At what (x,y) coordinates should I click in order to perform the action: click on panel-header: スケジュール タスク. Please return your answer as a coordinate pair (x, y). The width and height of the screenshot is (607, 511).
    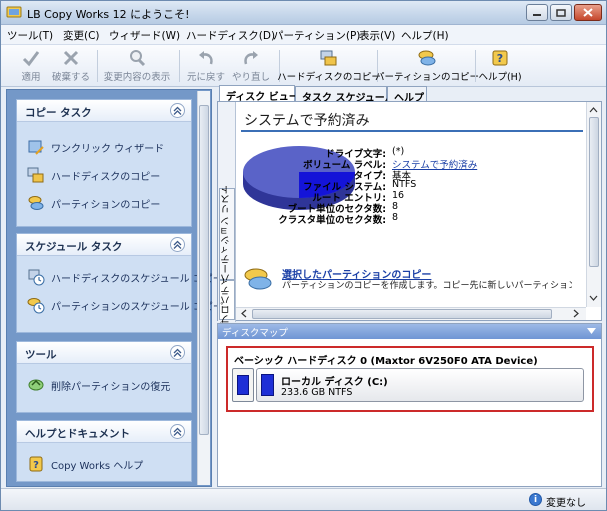
    Looking at the image, I should click on (104, 245).